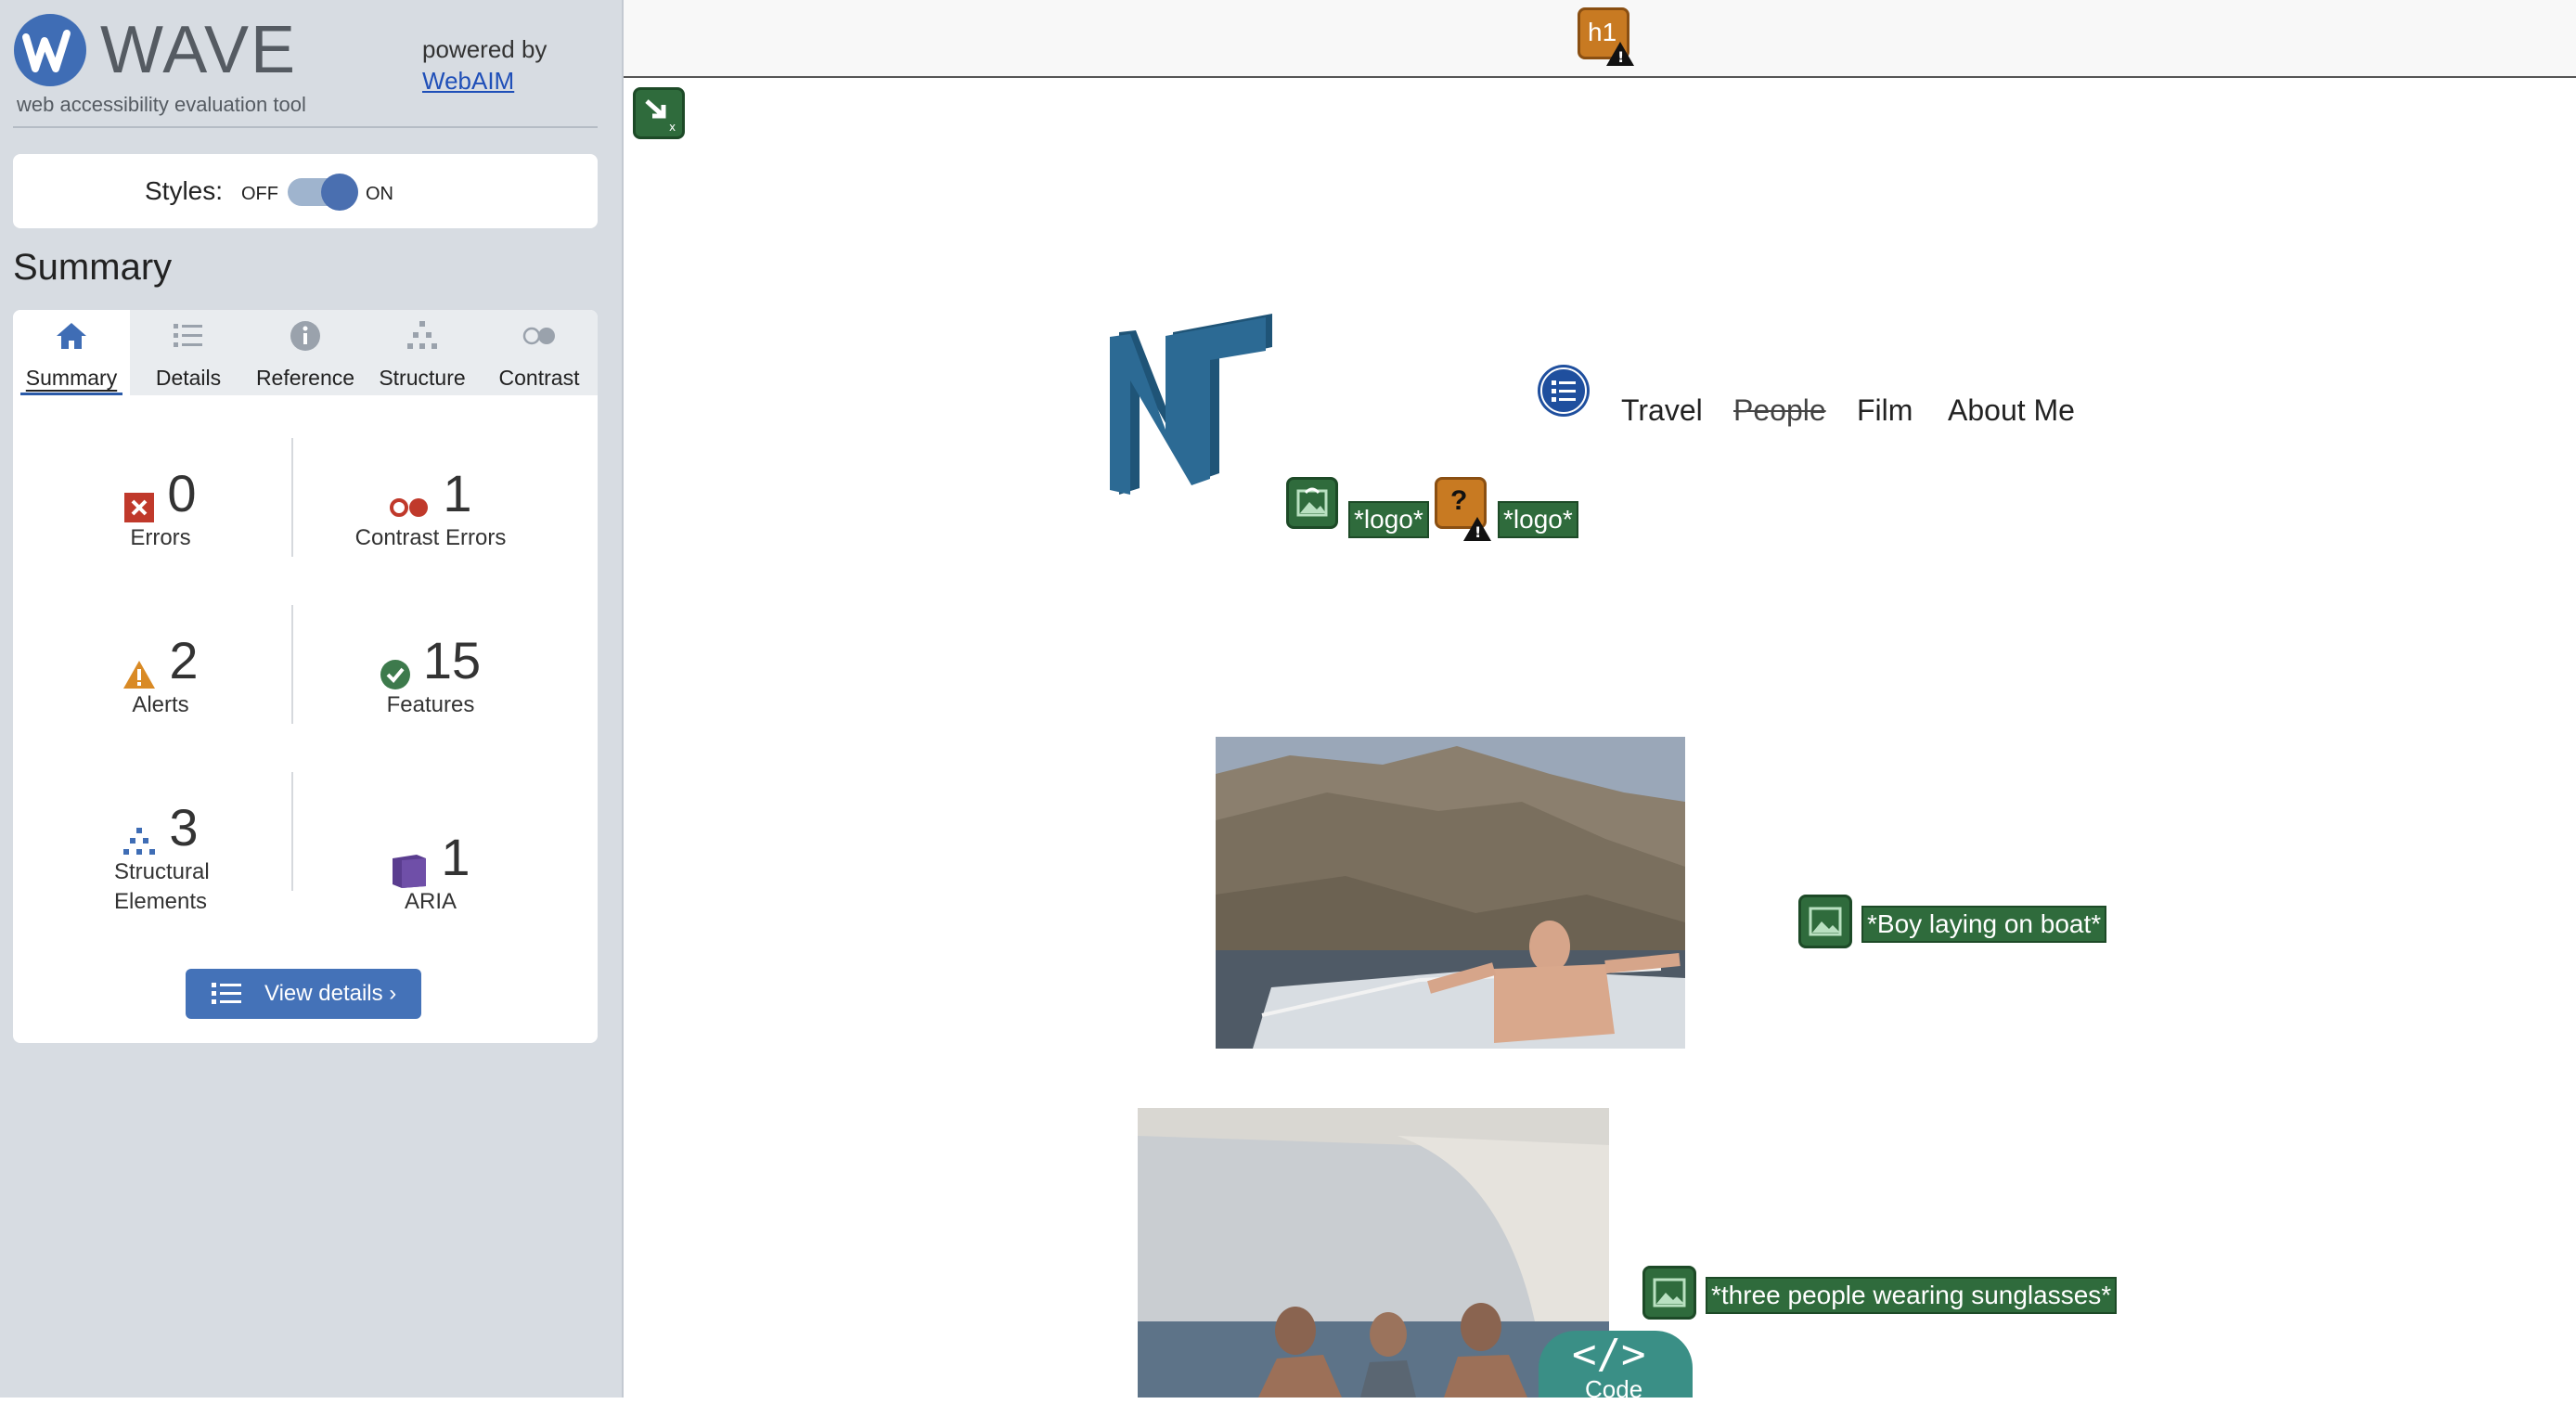  I want to click on features-label: Features, so click(430, 704).